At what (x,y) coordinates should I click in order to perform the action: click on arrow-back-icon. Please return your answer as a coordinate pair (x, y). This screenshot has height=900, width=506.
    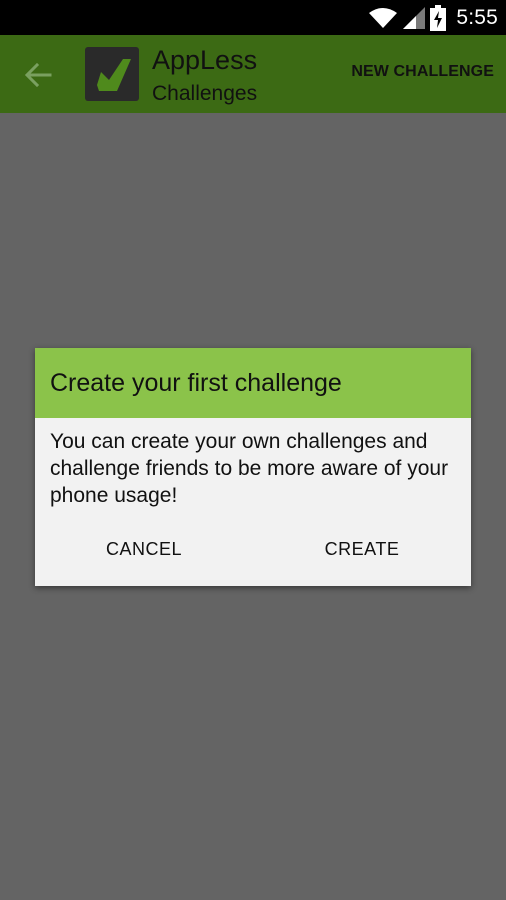
    Looking at the image, I should click on (38, 75).